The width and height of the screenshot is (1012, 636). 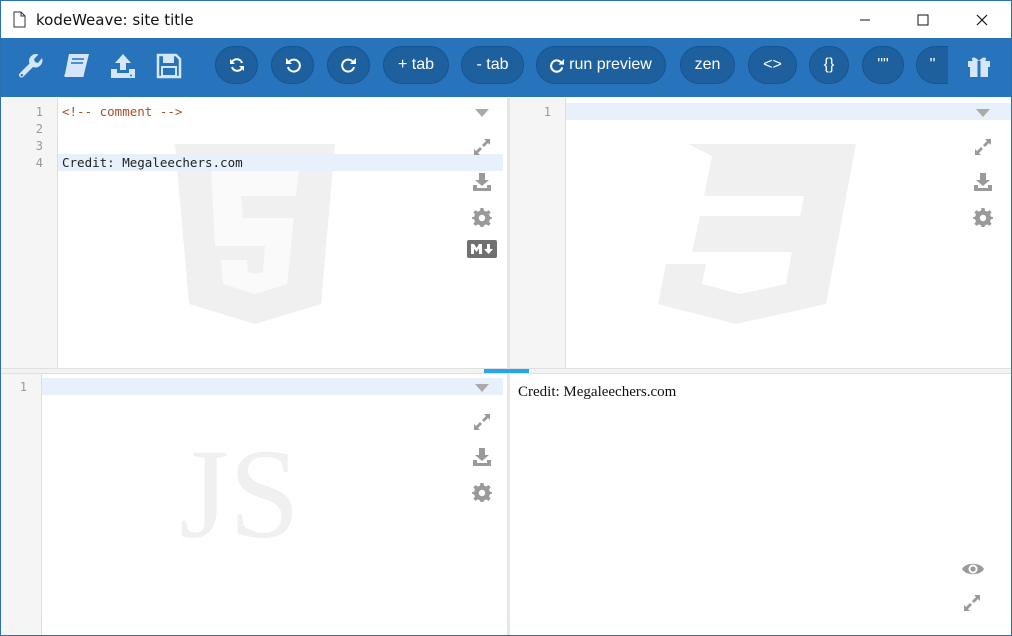 What do you see at coordinates (772, 65) in the screenshot?
I see `tags-button: <>` at bounding box center [772, 65].